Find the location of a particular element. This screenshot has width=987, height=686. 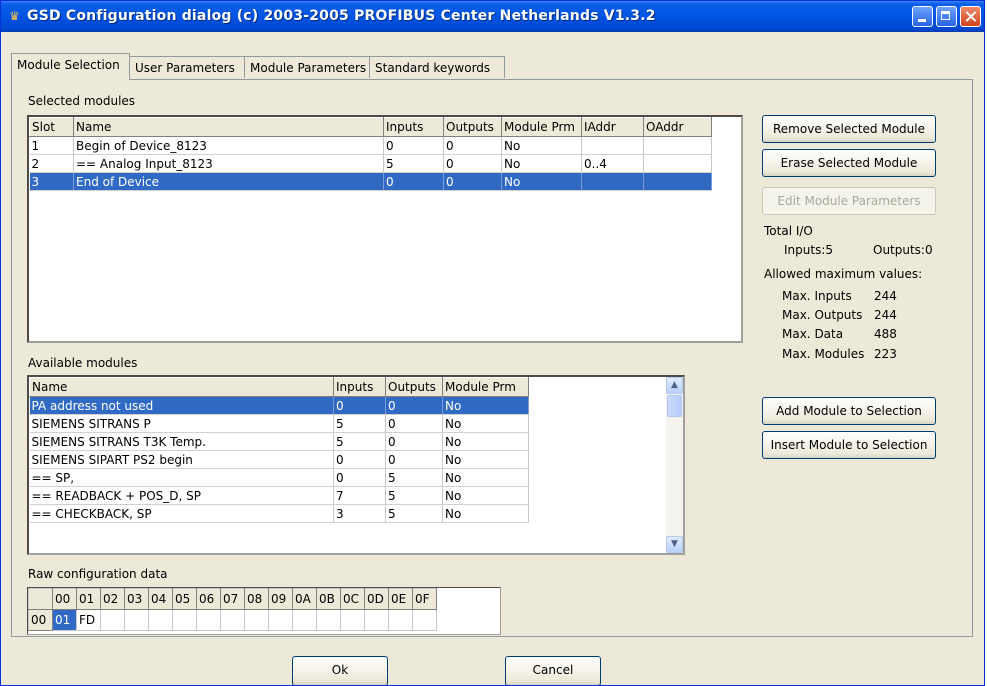

table-row: 1 Begin of Device_8123 0 0 No is located at coordinates (370, 145).